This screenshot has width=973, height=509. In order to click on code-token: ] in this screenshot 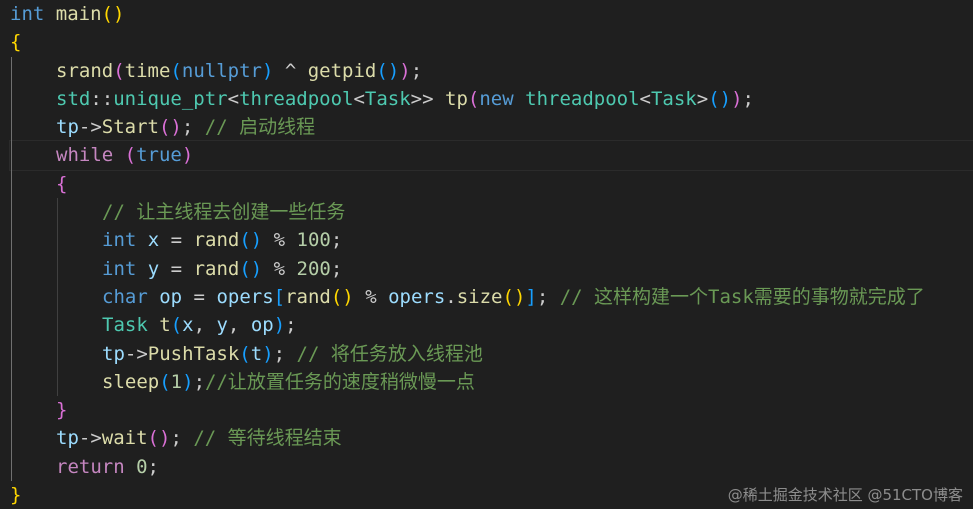, I will do `click(531, 296)`.